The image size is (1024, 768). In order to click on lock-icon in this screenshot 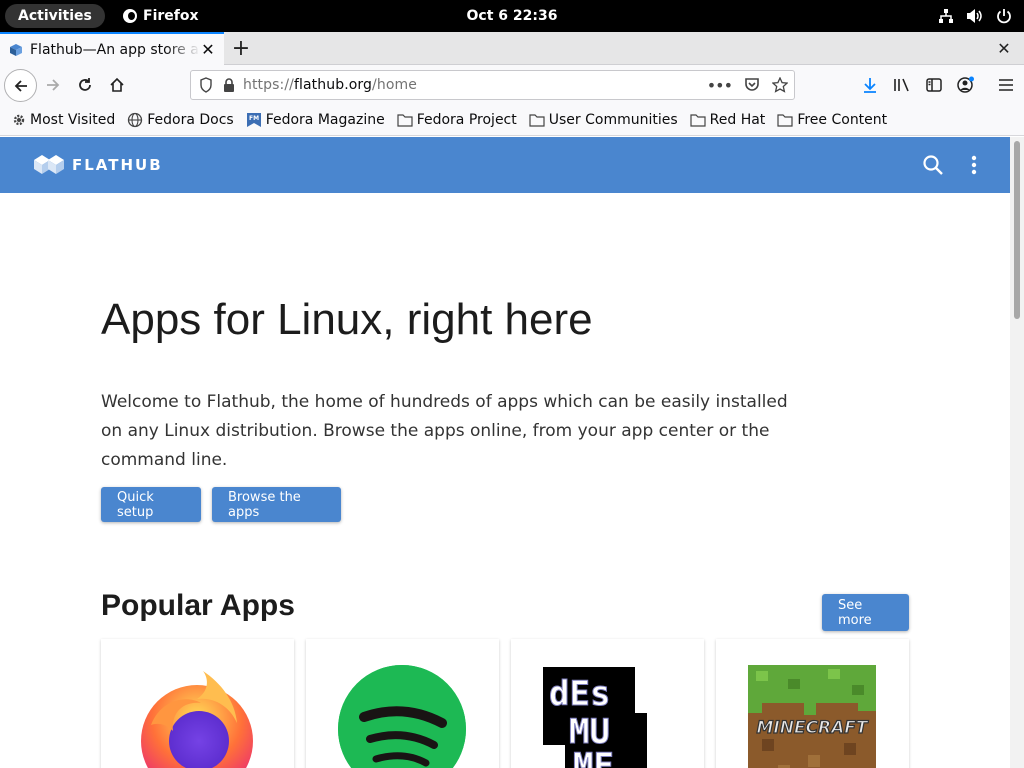, I will do `click(229, 85)`.